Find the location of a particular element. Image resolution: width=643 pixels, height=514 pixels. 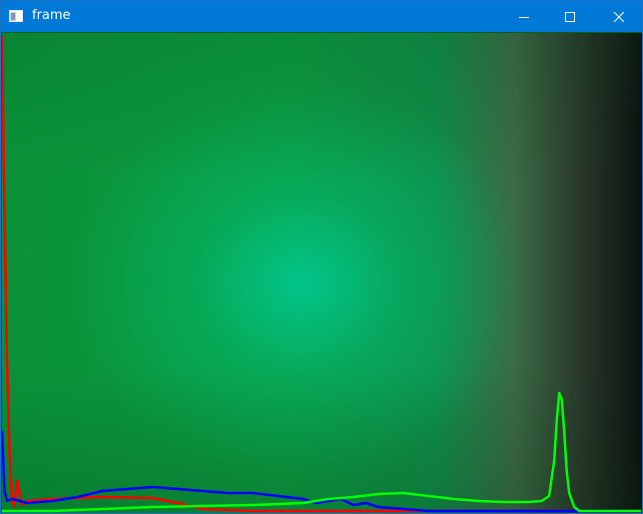

maximize-button is located at coordinates (570, 16).